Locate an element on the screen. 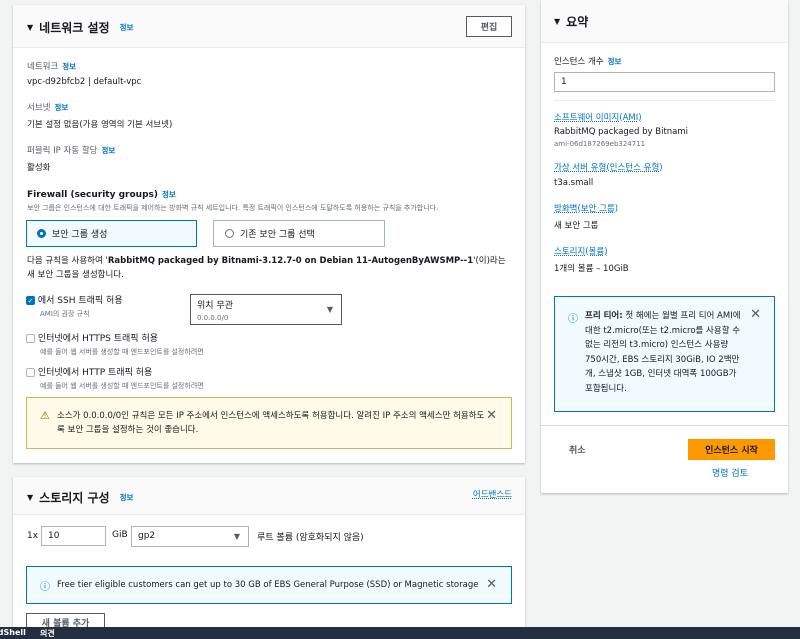  summary-title: ▼ 요약 is located at coordinates (571, 21).